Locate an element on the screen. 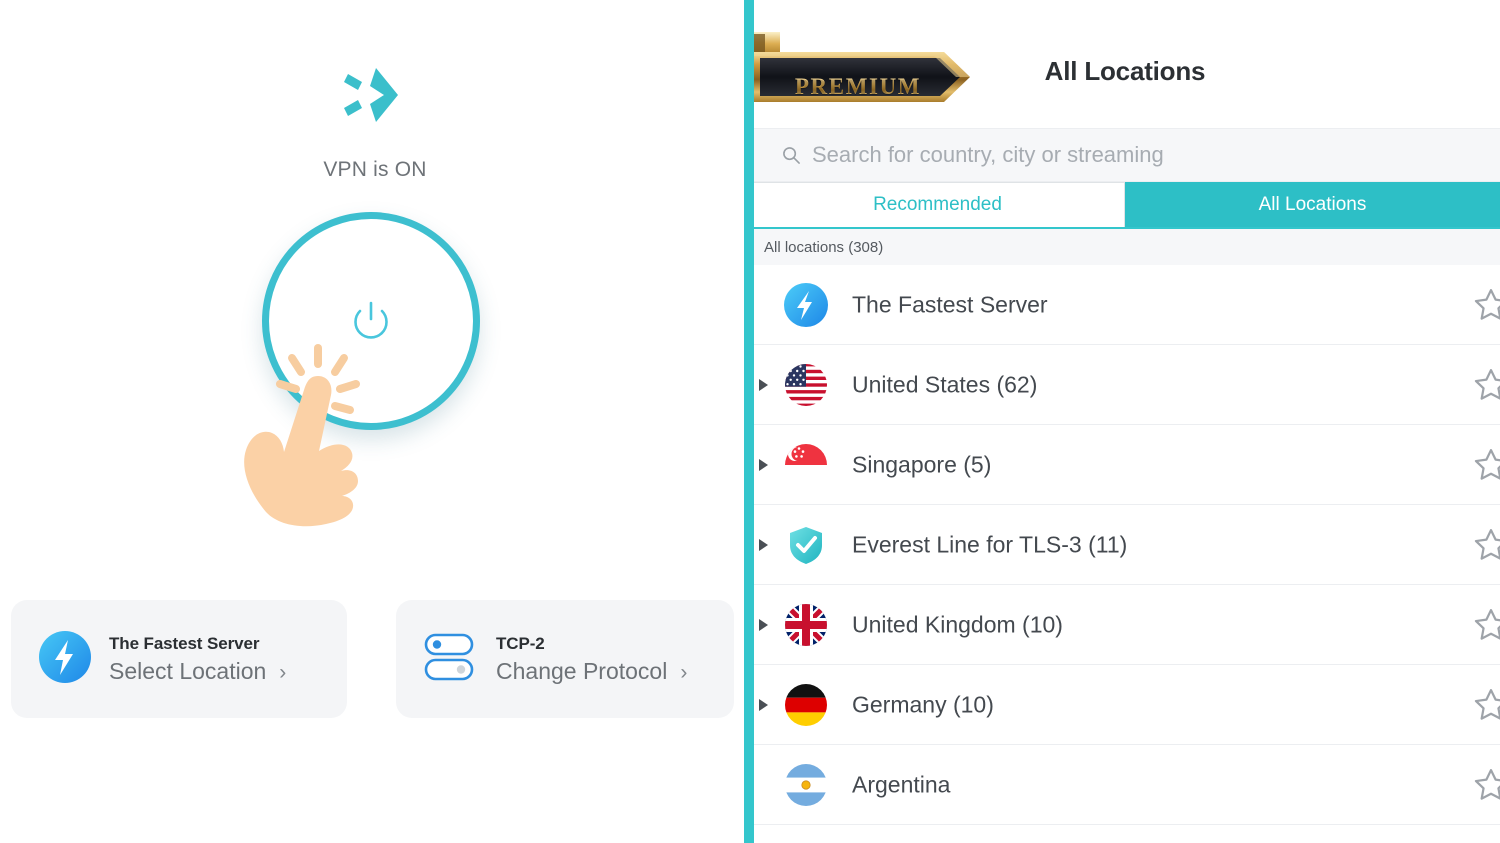 This screenshot has height=843, width=1500. select-location-card: The Fastest Server Select Location › is located at coordinates (179, 659).